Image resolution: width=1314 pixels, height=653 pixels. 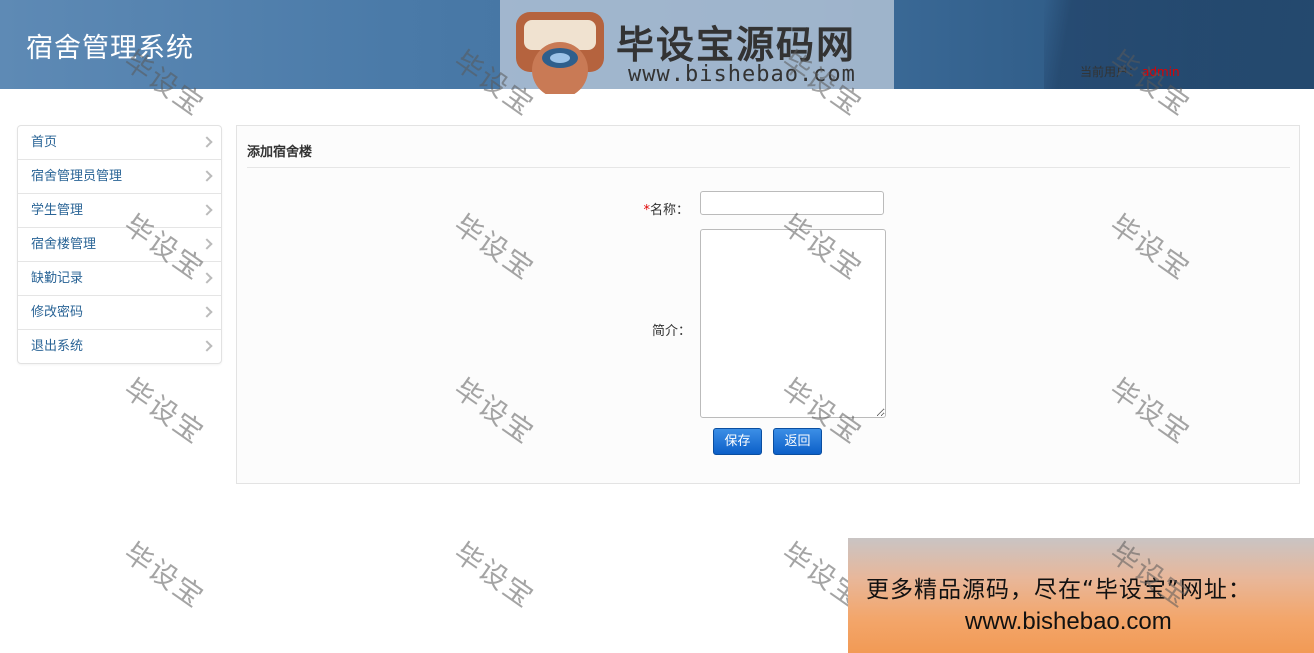 I want to click on name-label: *名称：, so click(x=639, y=208).